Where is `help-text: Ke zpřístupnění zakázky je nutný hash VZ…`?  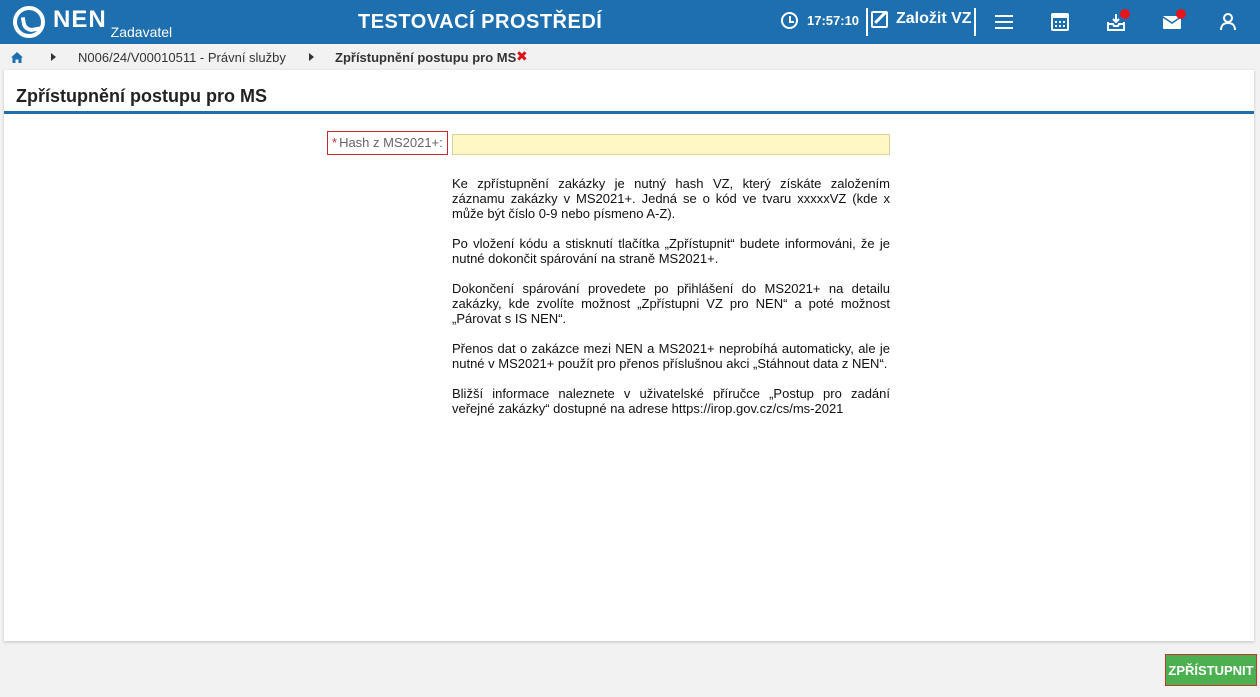
help-text: Ke zpřístupnění zakázky je nutný hash VZ… is located at coordinates (671, 303).